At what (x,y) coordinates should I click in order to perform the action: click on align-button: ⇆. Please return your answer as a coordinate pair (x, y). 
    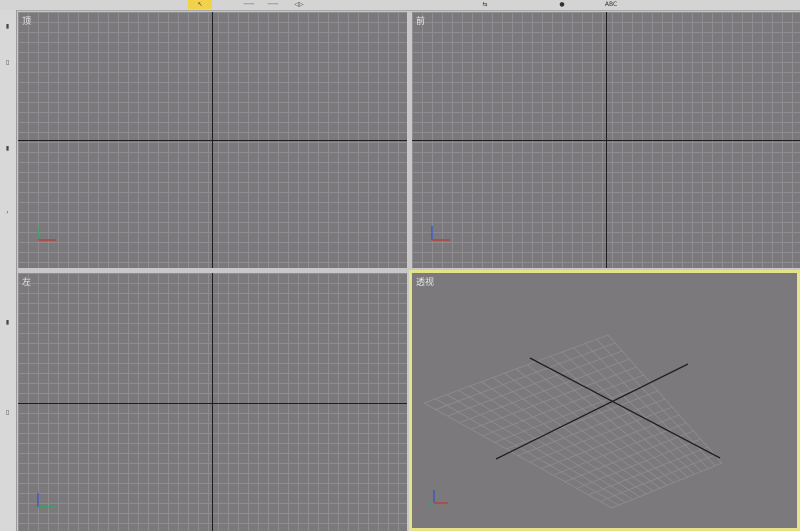
    Looking at the image, I should click on (485, 4).